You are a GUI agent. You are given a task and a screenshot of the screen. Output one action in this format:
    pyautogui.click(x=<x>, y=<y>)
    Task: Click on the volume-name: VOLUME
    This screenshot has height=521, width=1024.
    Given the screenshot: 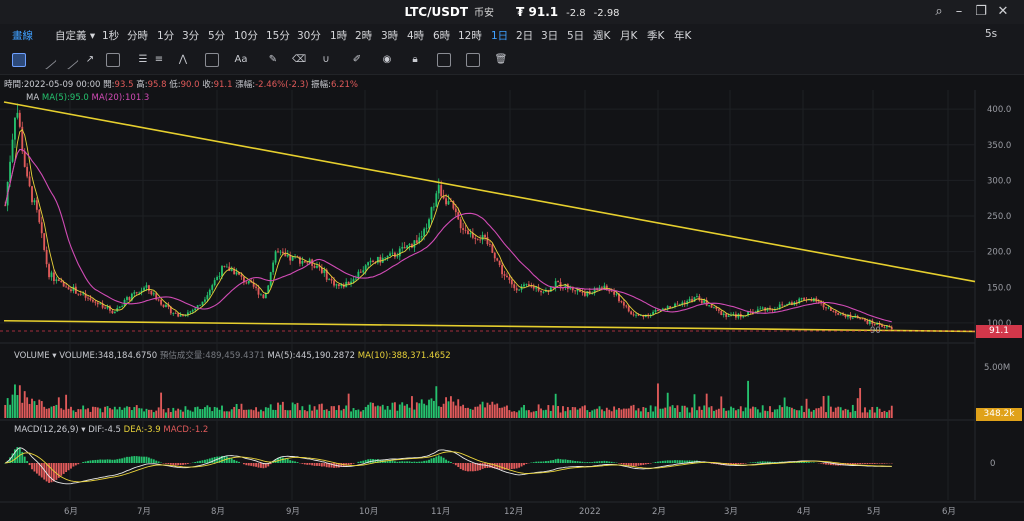 What is the action you would take?
    pyautogui.click(x=32, y=356)
    